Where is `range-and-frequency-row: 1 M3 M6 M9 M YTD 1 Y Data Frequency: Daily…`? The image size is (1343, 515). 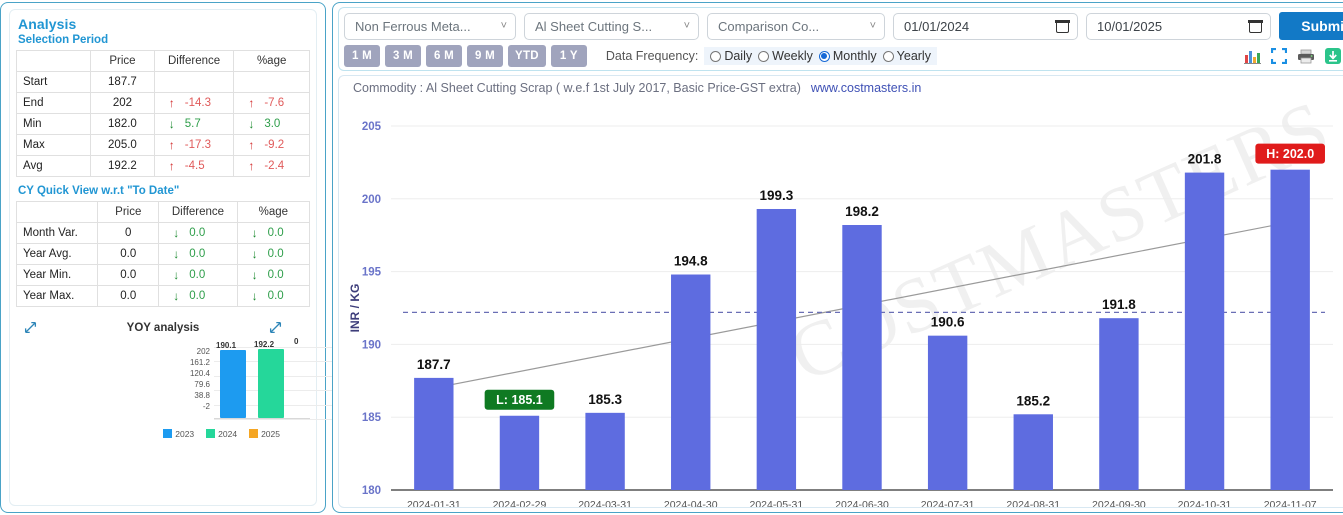 range-and-frequency-row: 1 M3 M6 M9 M YTD 1 Y Data Frequency: Daily… is located at coordinates (843, 56).